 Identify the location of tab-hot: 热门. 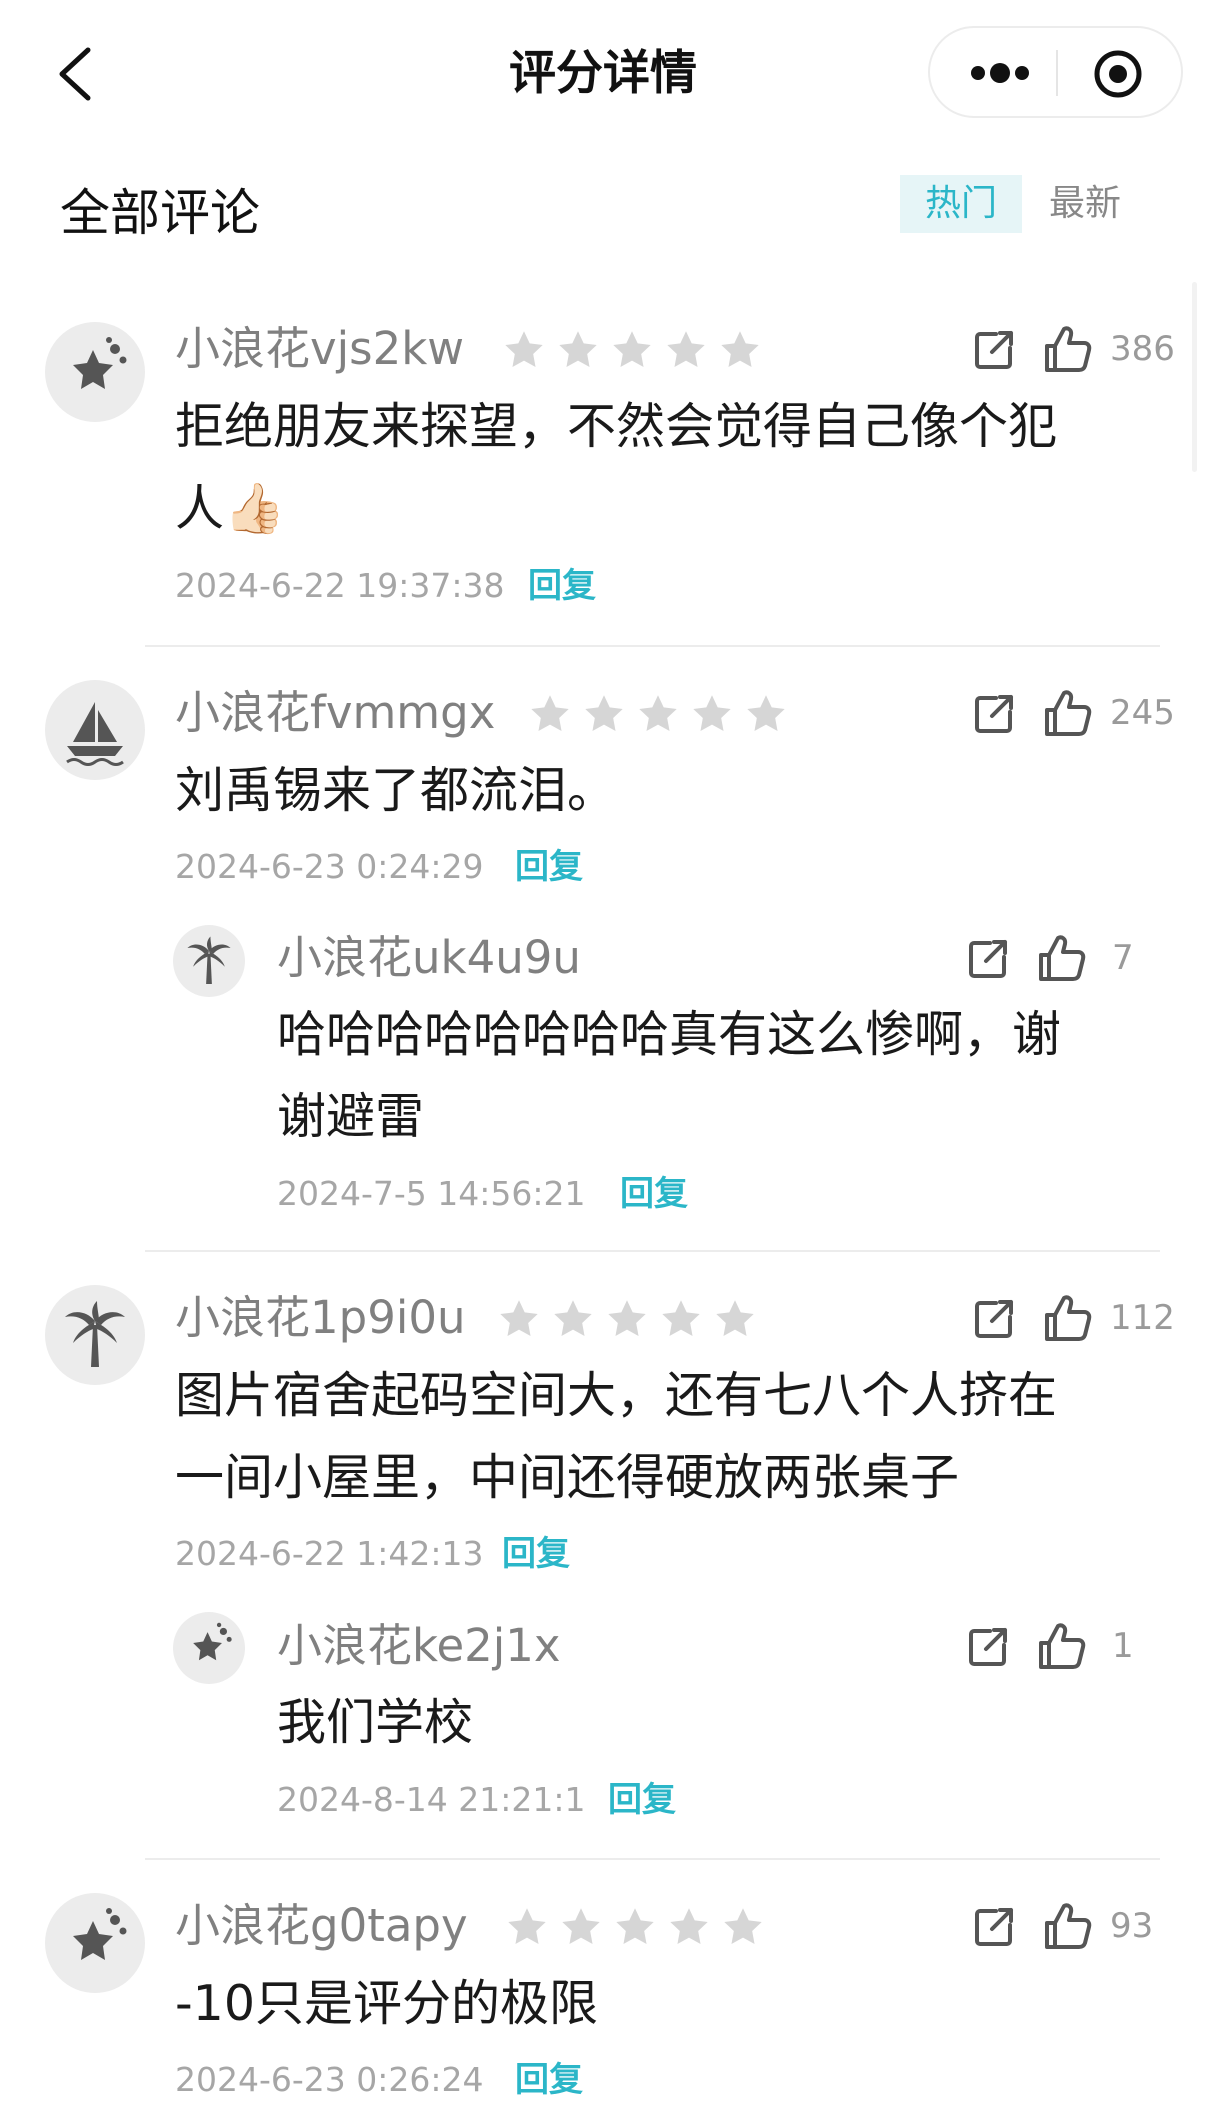
(961, 204).